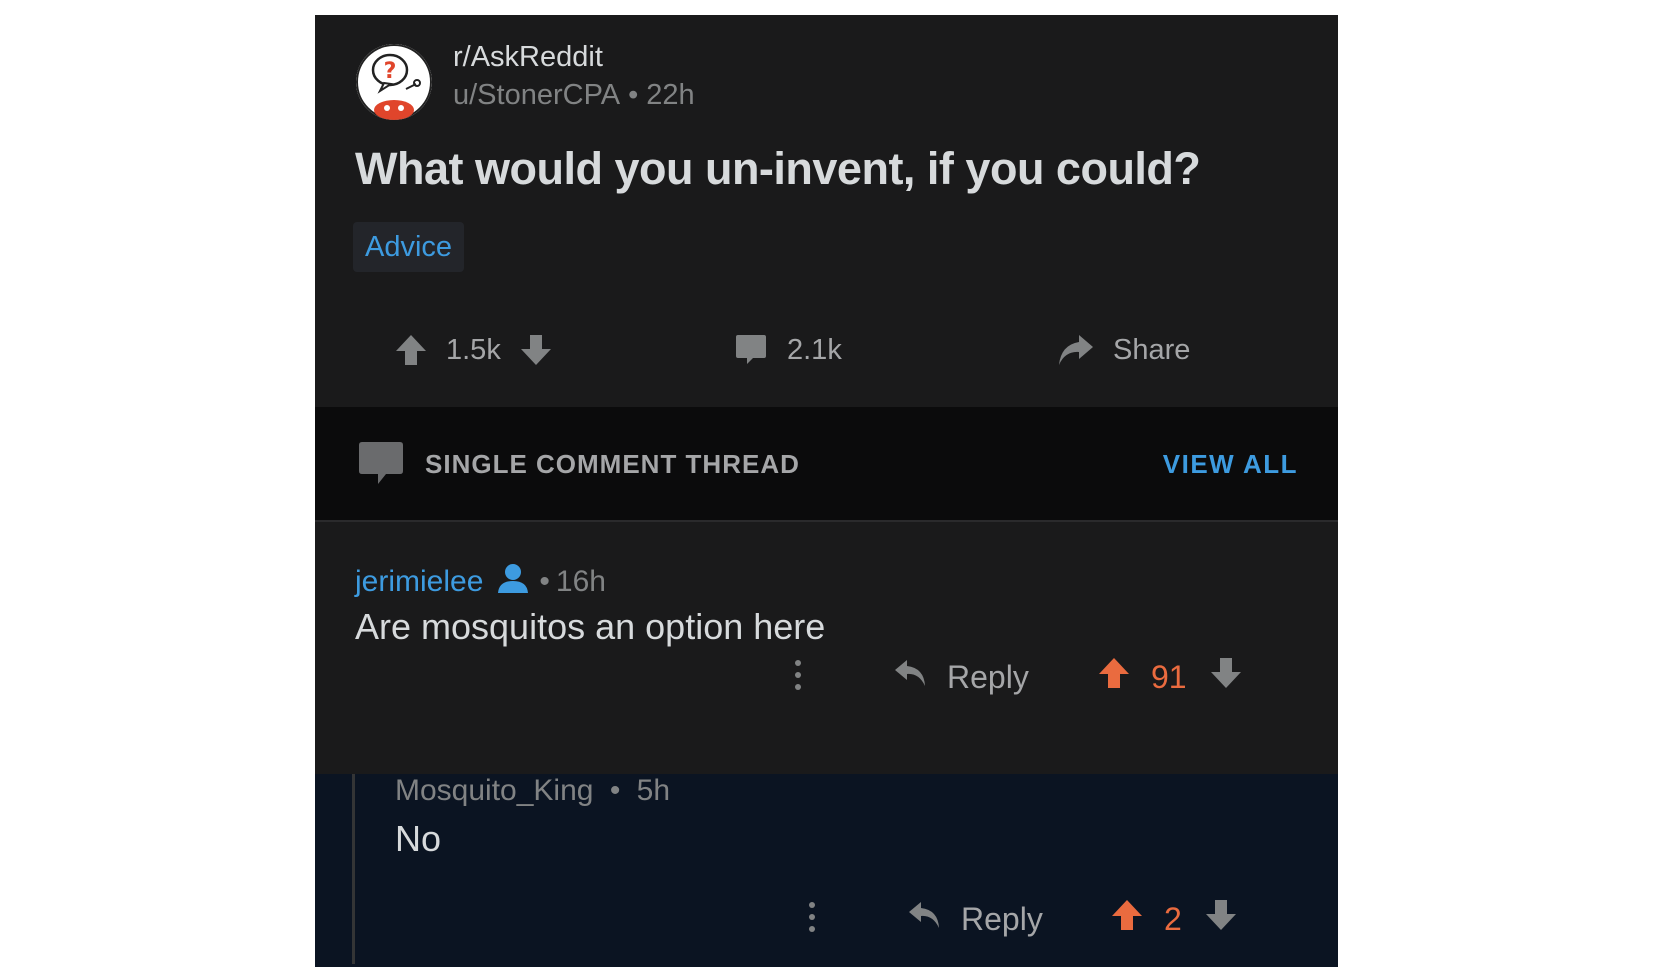 The image size is (1662, 976). Describe the element at coordinates (826, 919) in the screenshot. I see `comment-actions: Reply 2` at that location.